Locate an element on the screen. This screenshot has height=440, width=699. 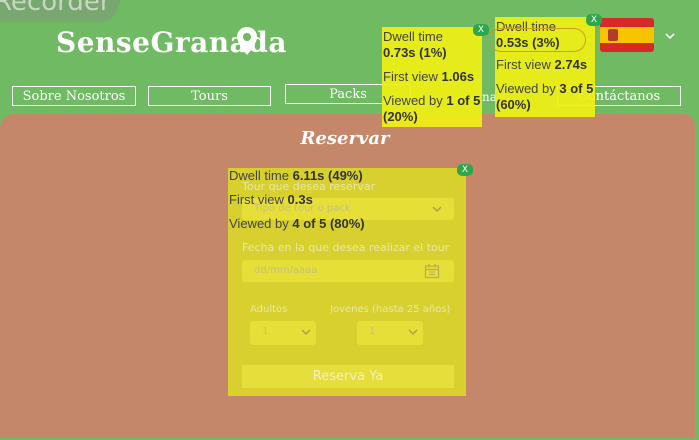
youth-value: 1 is located at coordinates (372, 331).